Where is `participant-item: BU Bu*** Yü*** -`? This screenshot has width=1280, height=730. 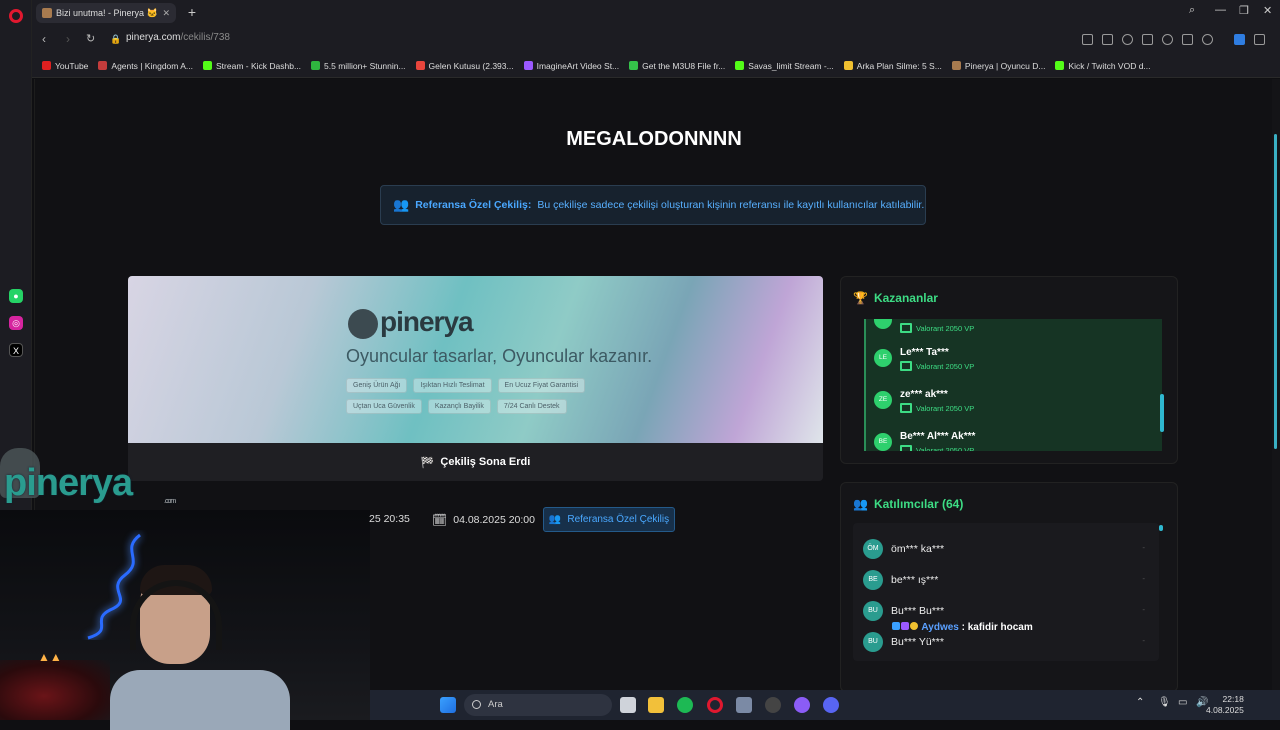
participant-item: BU Bu*** Yü*** - is located at coordinates (1008, 644).